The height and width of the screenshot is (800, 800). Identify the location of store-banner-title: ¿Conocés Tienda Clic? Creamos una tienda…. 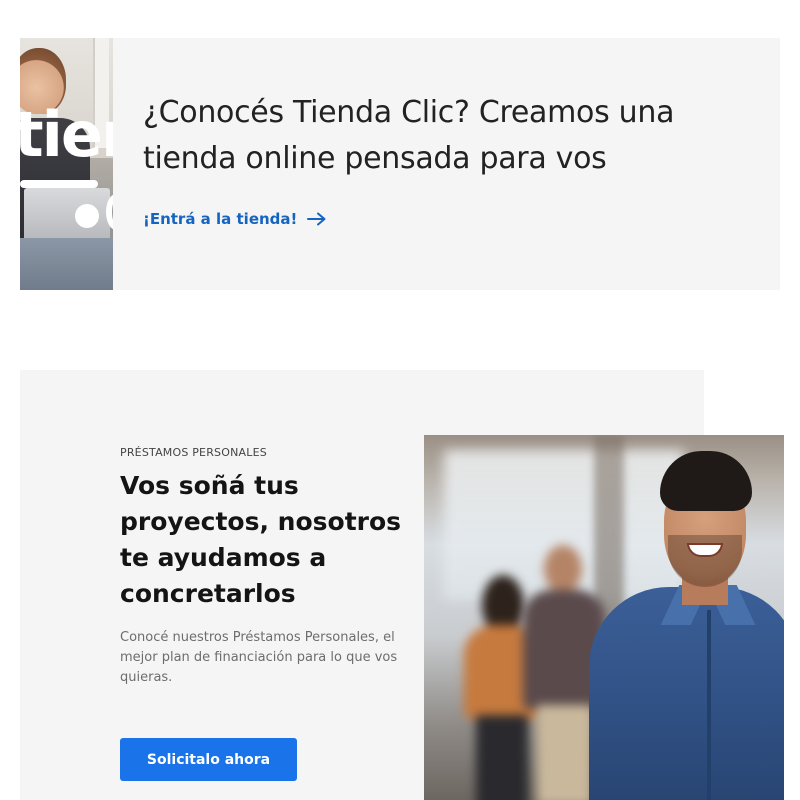
(409, 135).